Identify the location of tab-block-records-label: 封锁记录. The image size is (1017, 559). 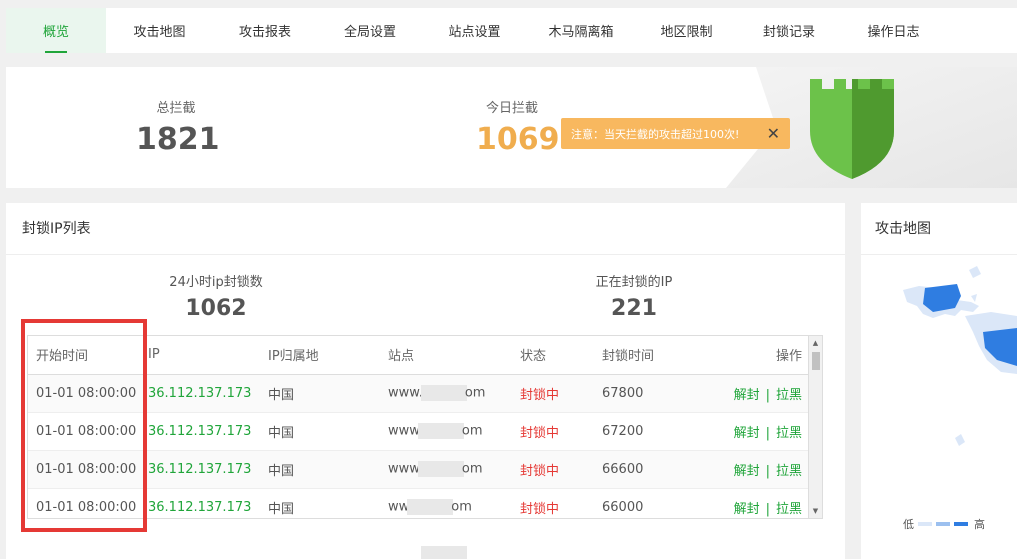
(788, 32).